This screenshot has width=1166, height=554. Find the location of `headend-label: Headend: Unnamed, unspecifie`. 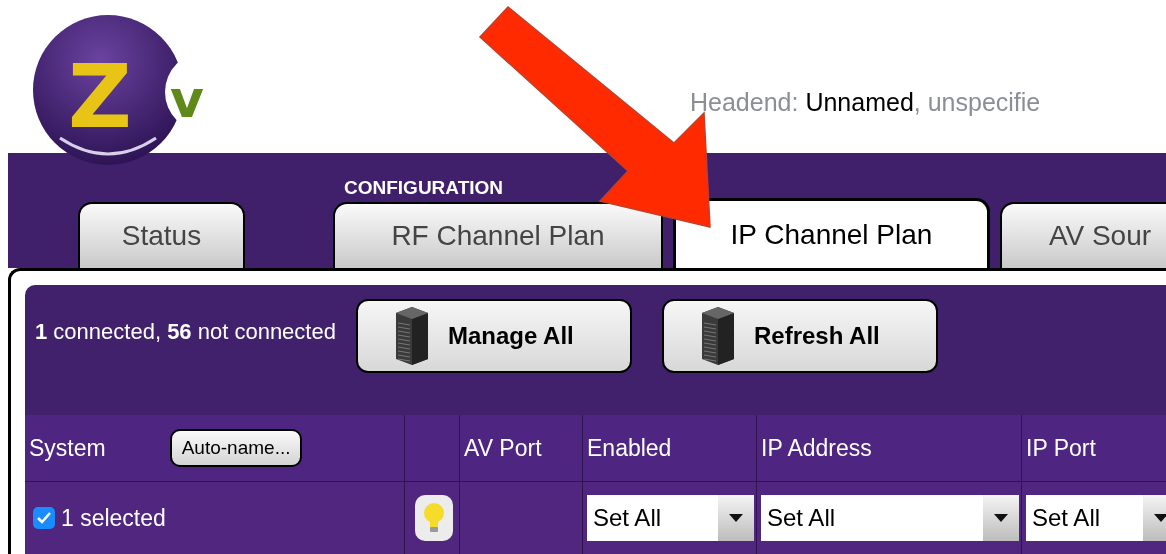

headend-label: Headend: Unnamed, unspecifie is located at coordinates (865, 102).